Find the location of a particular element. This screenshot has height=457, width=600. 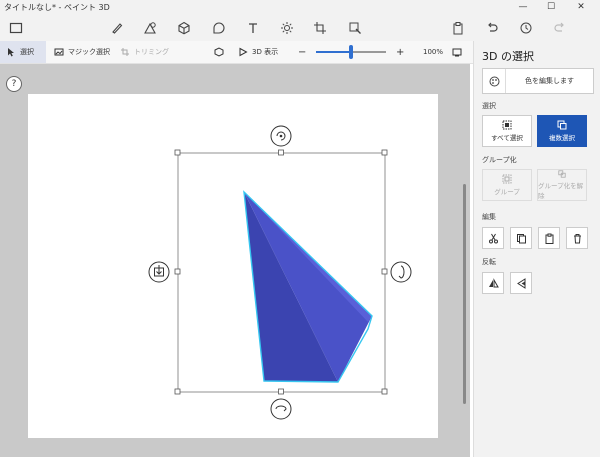

3d-pyramid-object is located at coordinates (308, 286).